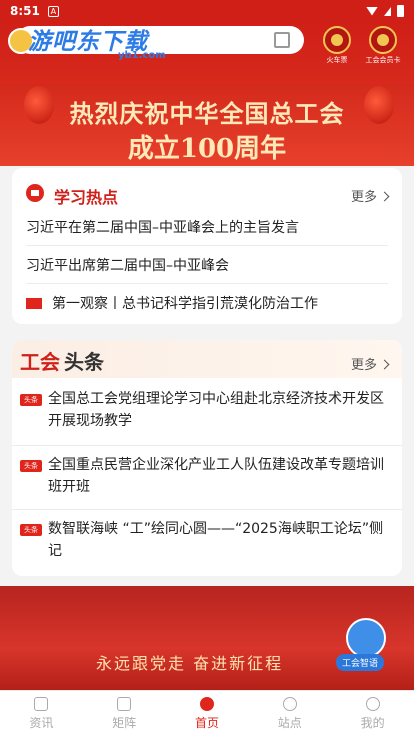  Describe the element at coordinates (400, 11) in the screenshot. I see `battery-icon` at that location.